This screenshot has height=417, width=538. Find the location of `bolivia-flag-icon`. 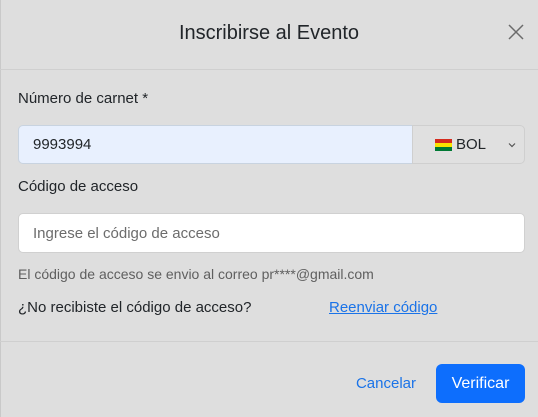

bolivia-flag-icon is located at coordinates (443, 145).